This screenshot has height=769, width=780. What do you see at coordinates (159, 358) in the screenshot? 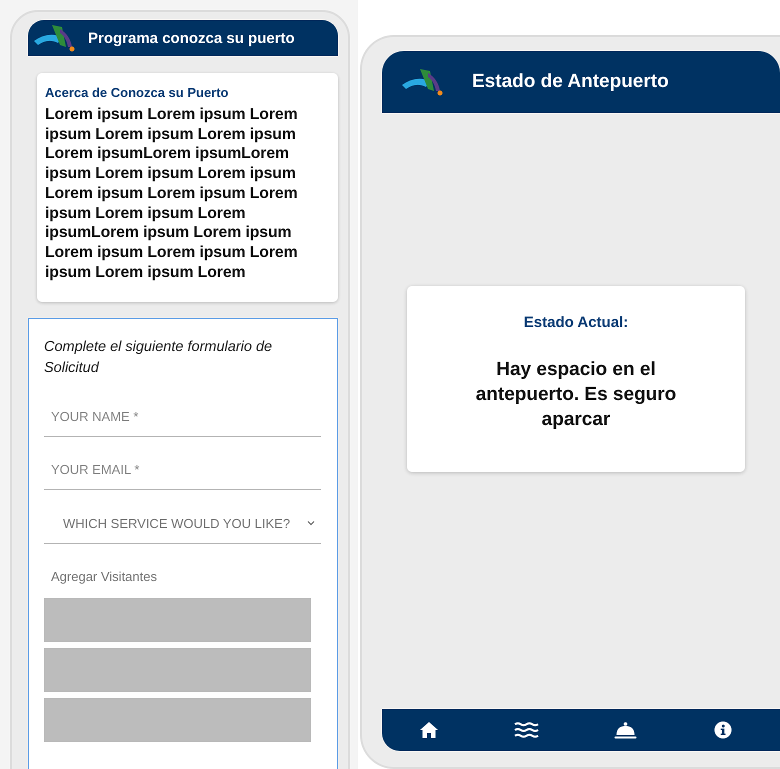
I see `form-instructions: Complete el siguiente formulario de Solicitud` at bounding box center [159, 358].